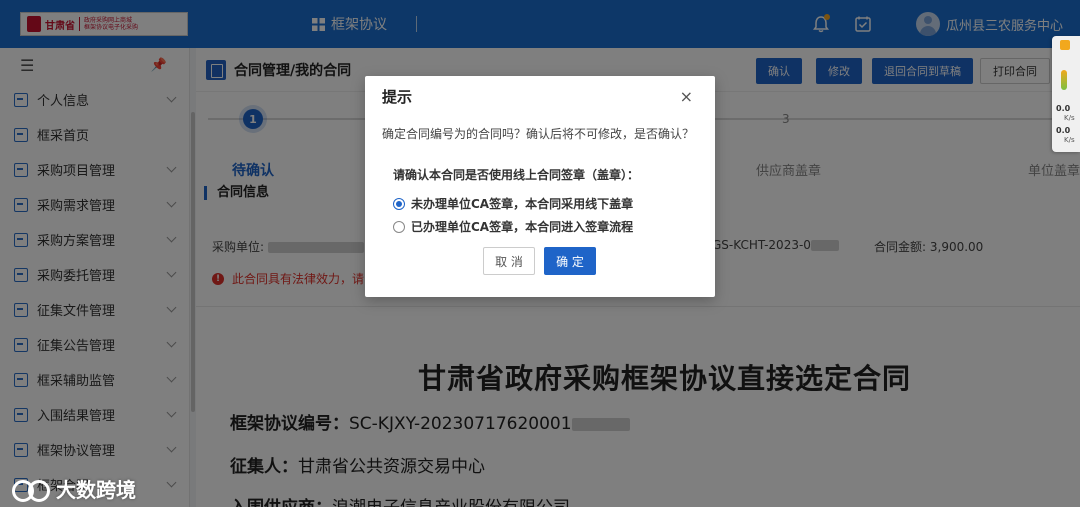 The height and width of the screenshot is (507, 1080). I want to click on watermark-logo-icon, so click(30, 490).